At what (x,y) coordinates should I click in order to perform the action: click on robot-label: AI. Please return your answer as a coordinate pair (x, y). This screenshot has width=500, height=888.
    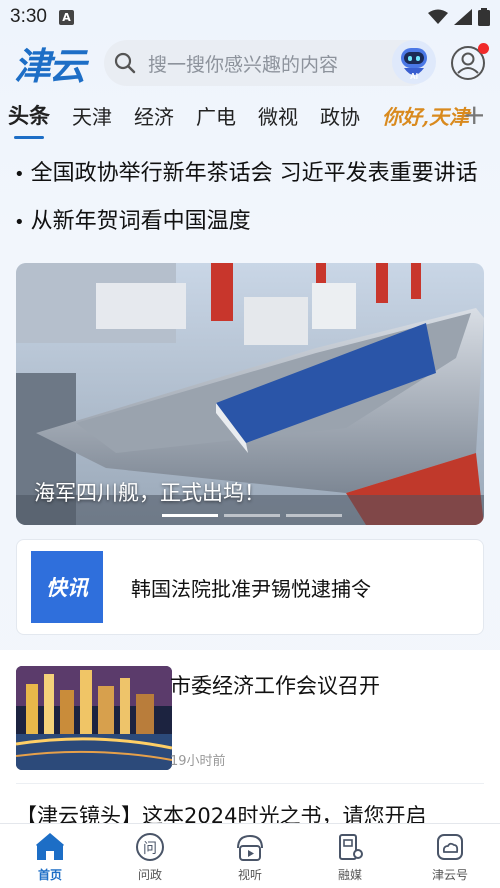
    Looking at the image, I should click on (414, 76).